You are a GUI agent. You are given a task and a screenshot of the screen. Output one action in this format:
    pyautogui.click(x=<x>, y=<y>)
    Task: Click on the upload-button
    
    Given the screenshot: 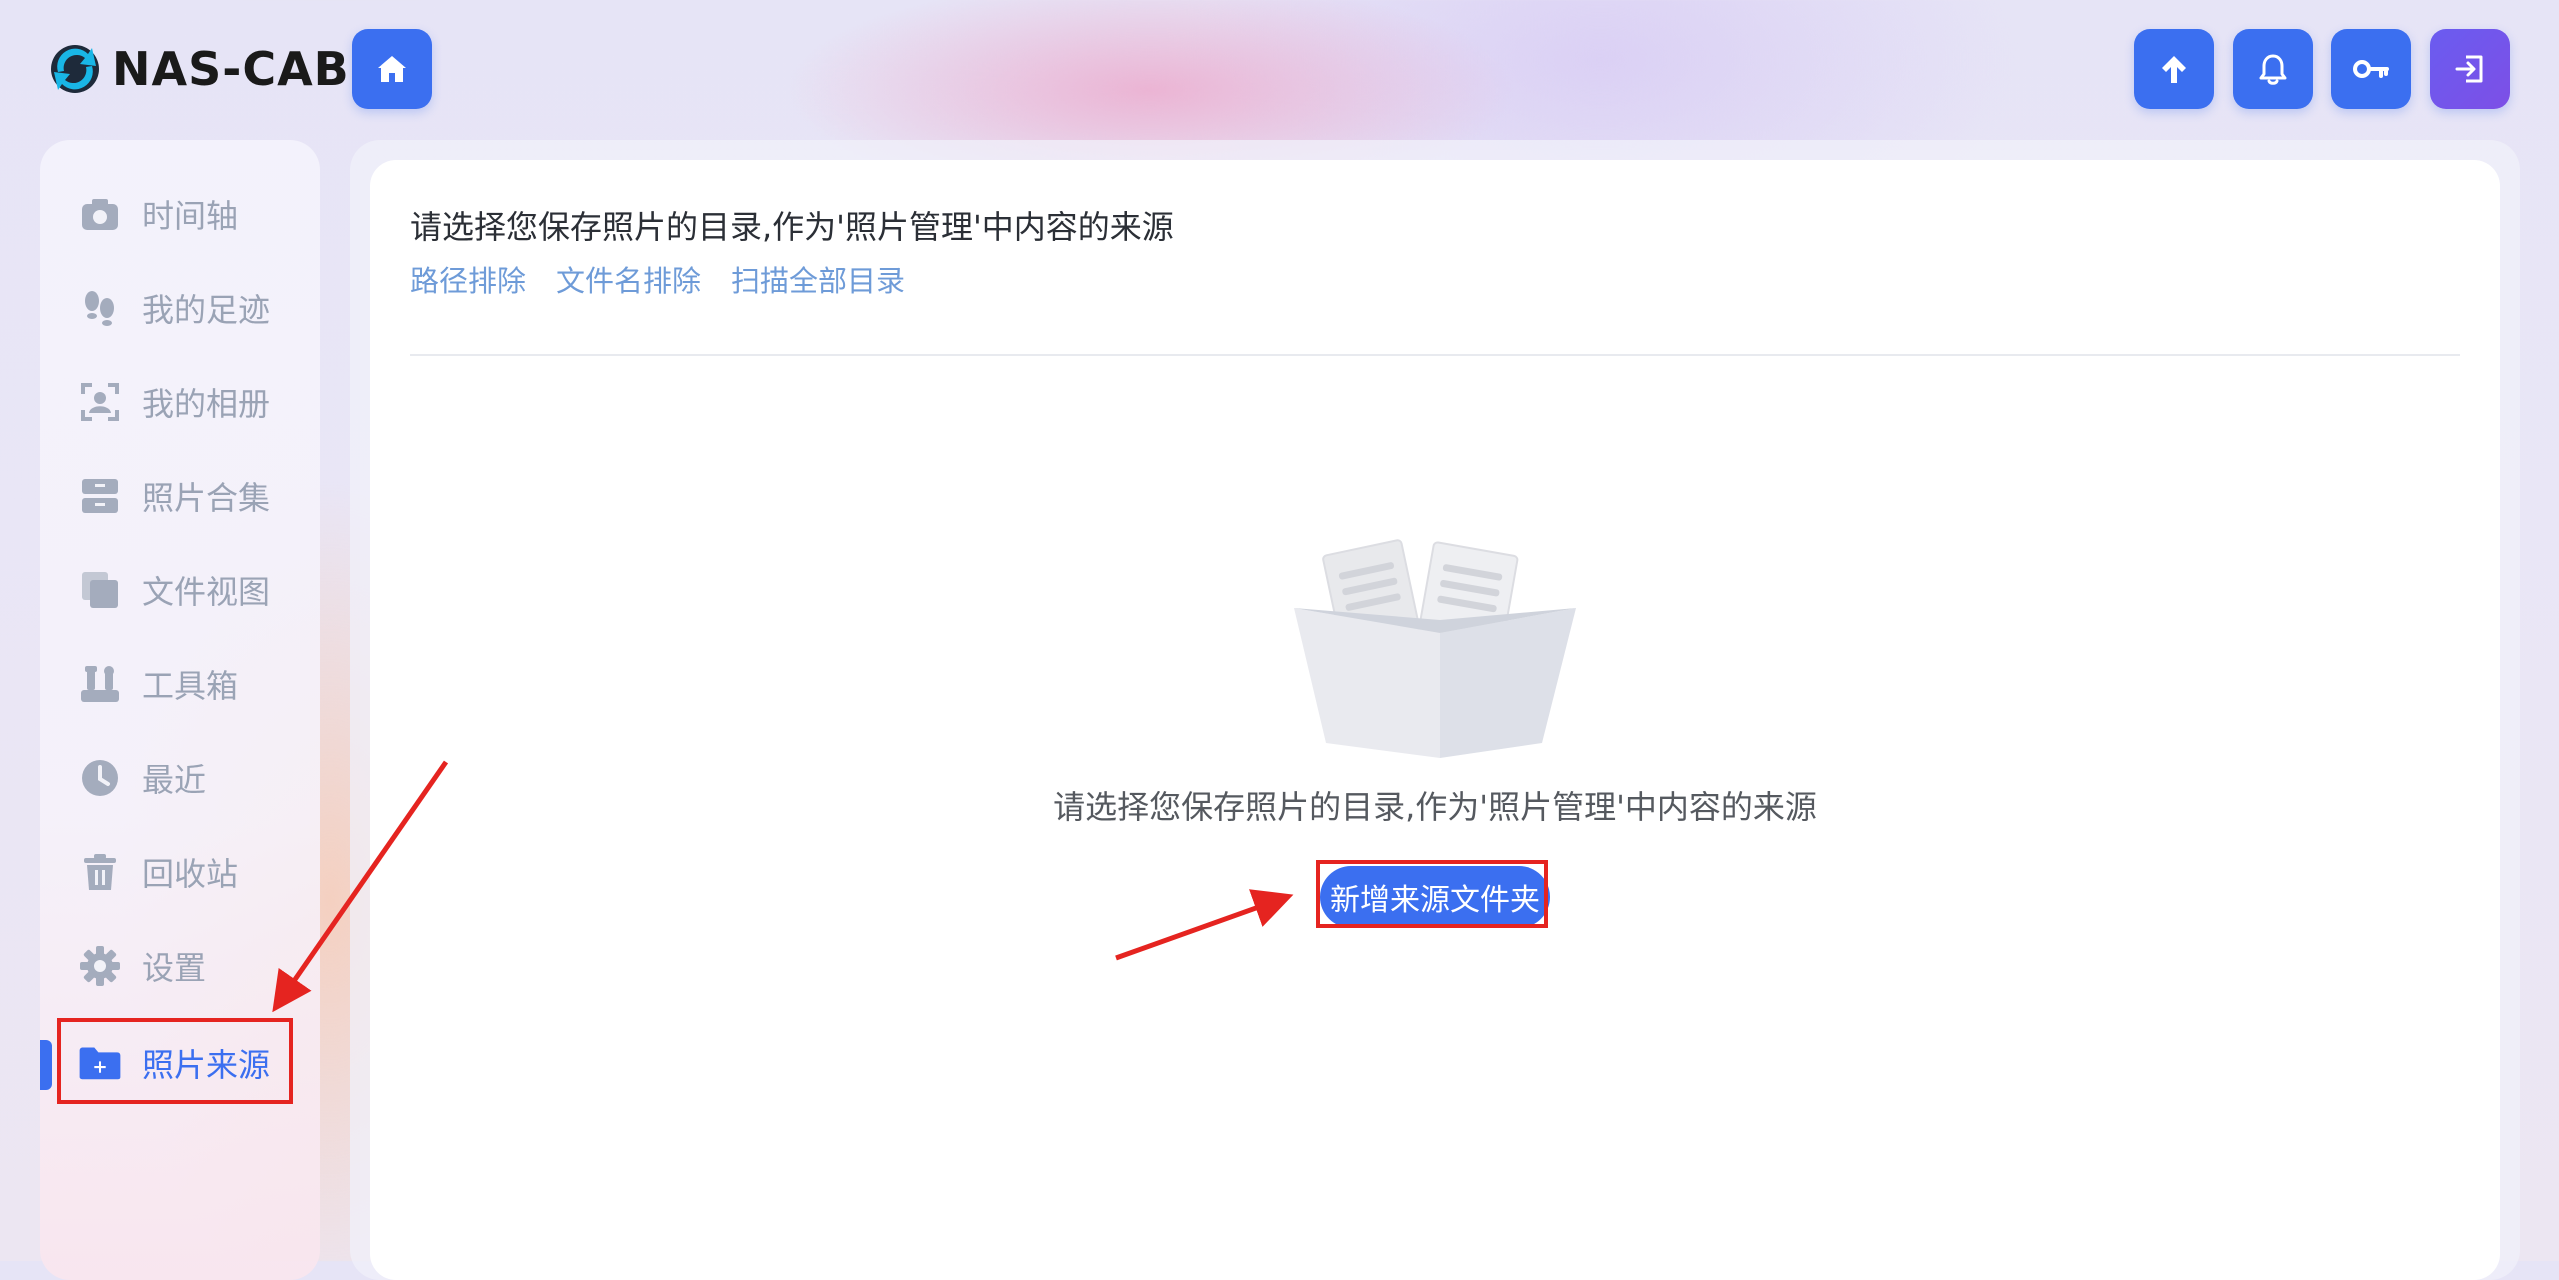 What is the action you would take?
    pyautogui.click(x=2174, y=69)
    